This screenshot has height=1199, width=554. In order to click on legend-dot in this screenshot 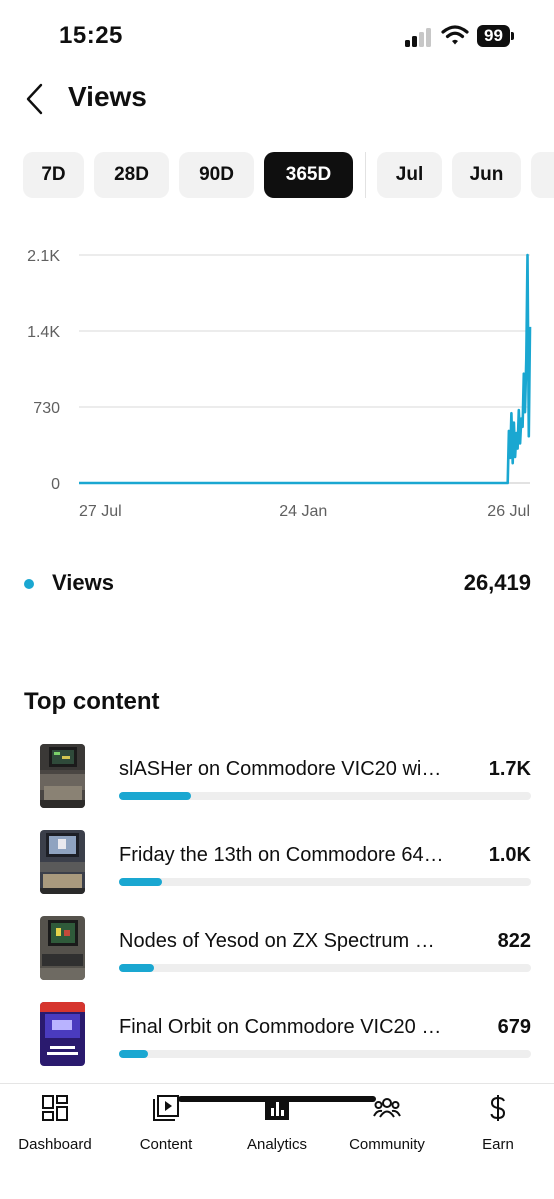, I will do `click(29, 584)`.